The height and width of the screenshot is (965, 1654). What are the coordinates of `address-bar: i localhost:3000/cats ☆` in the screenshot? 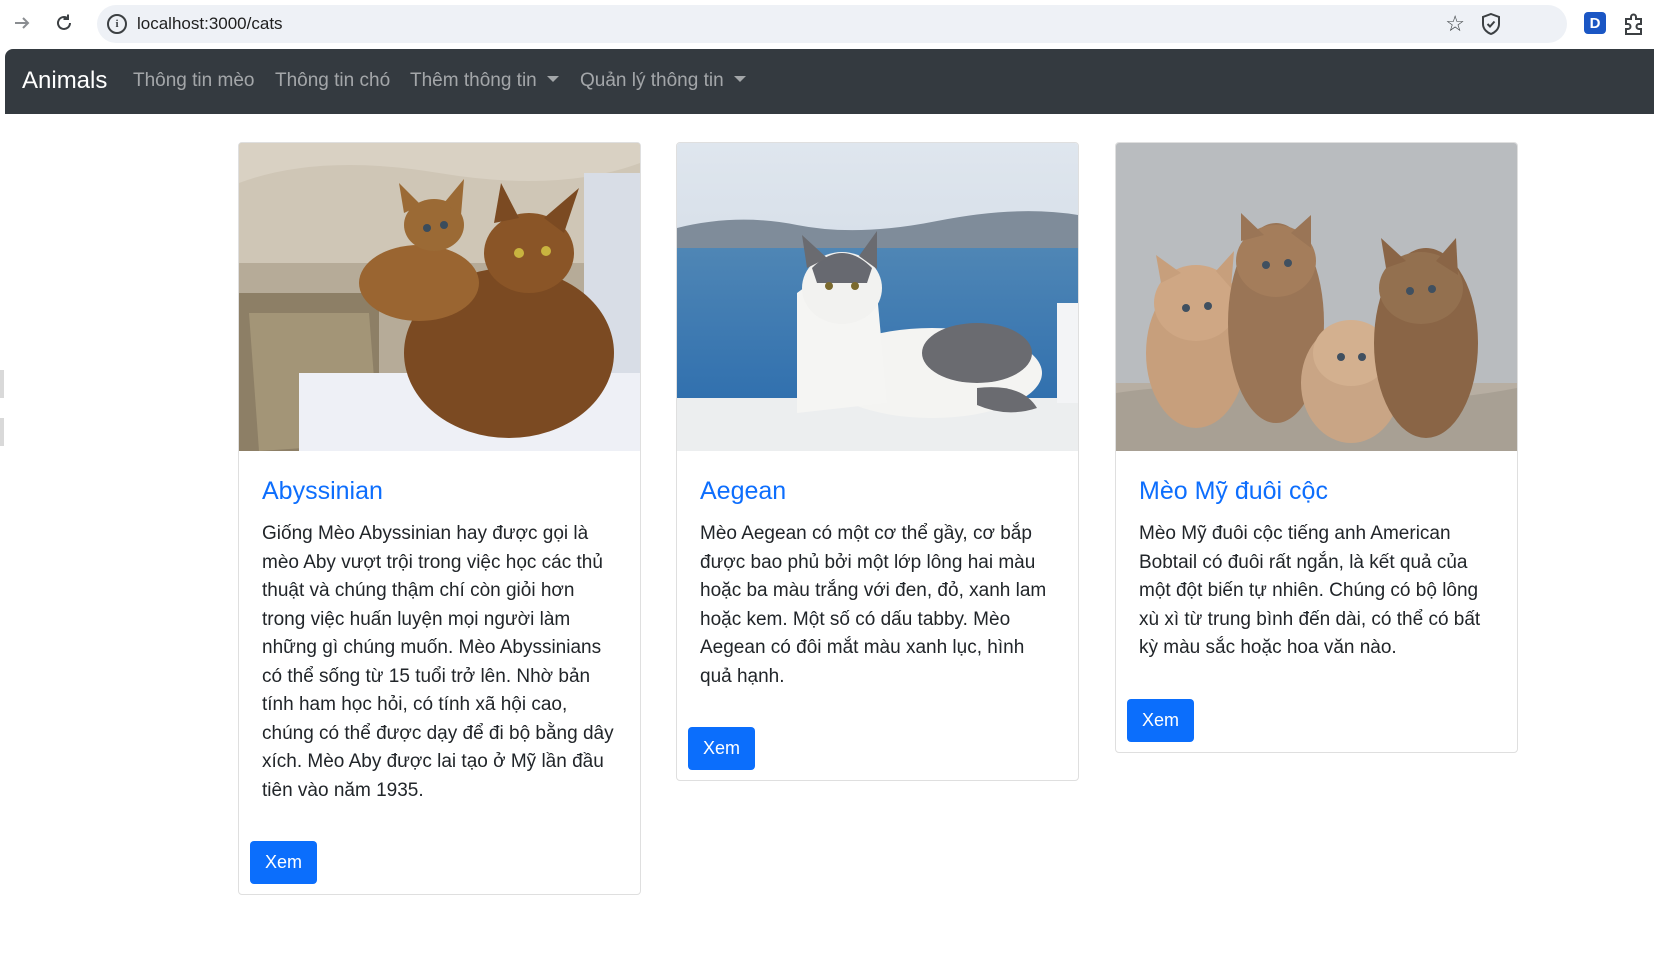 It's located at (832, 24).